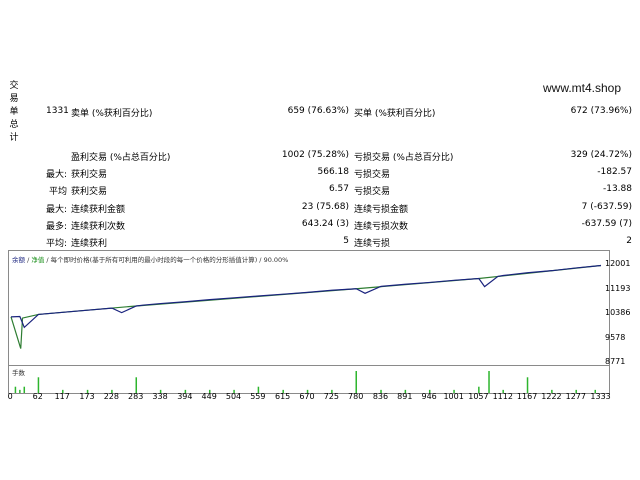 This screenshot has height=480, width=640. What do you see at coordinates (185, 396) in the screenshot?
I see `x-tick-label: 394` at bounding box center [185, 396].